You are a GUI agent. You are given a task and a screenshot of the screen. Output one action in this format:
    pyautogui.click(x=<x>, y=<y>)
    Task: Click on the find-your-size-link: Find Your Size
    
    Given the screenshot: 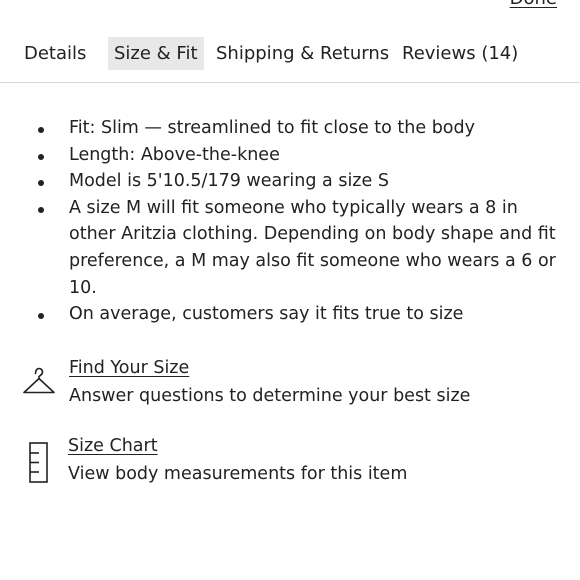 What is the action you would take?
    pyautogui.click(x=129, y=368)
    